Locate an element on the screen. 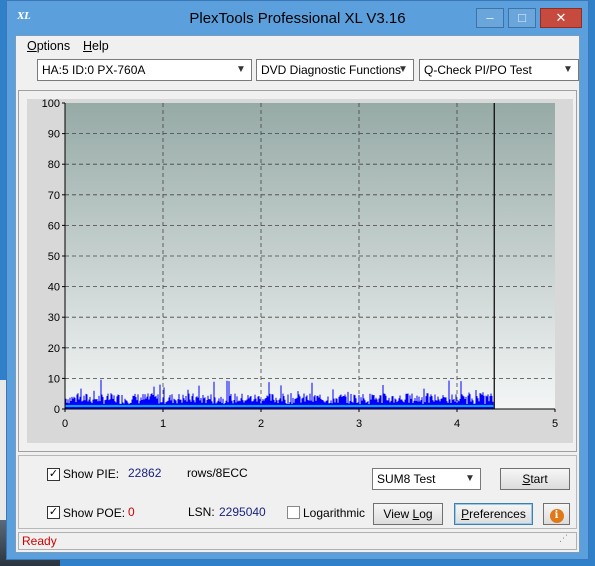 The image size is (595, 566). pie-value: 22862 is located at coordinates (145, 473).